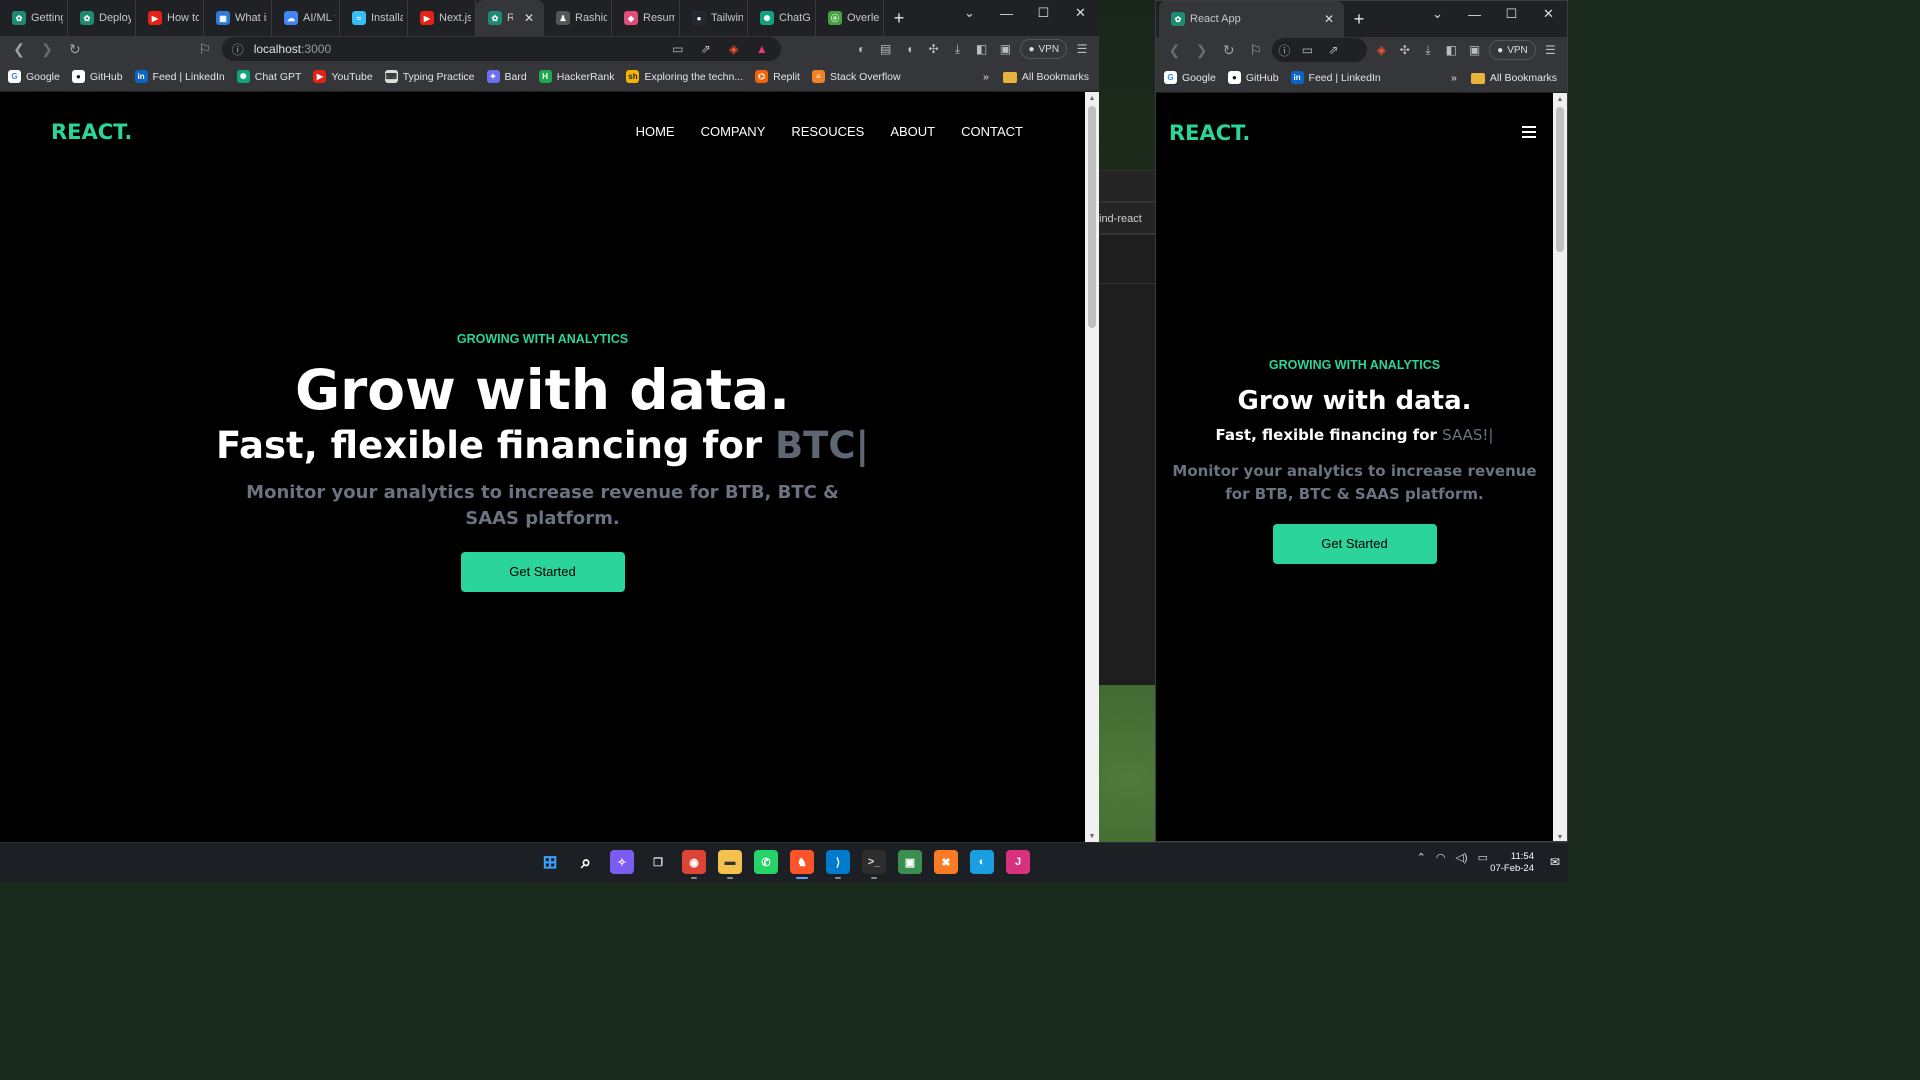  What do you see at coordinates (1018, 862) in the screenshot?
I see `jetbrains-icon: J` at bounding box center [1018, 862].